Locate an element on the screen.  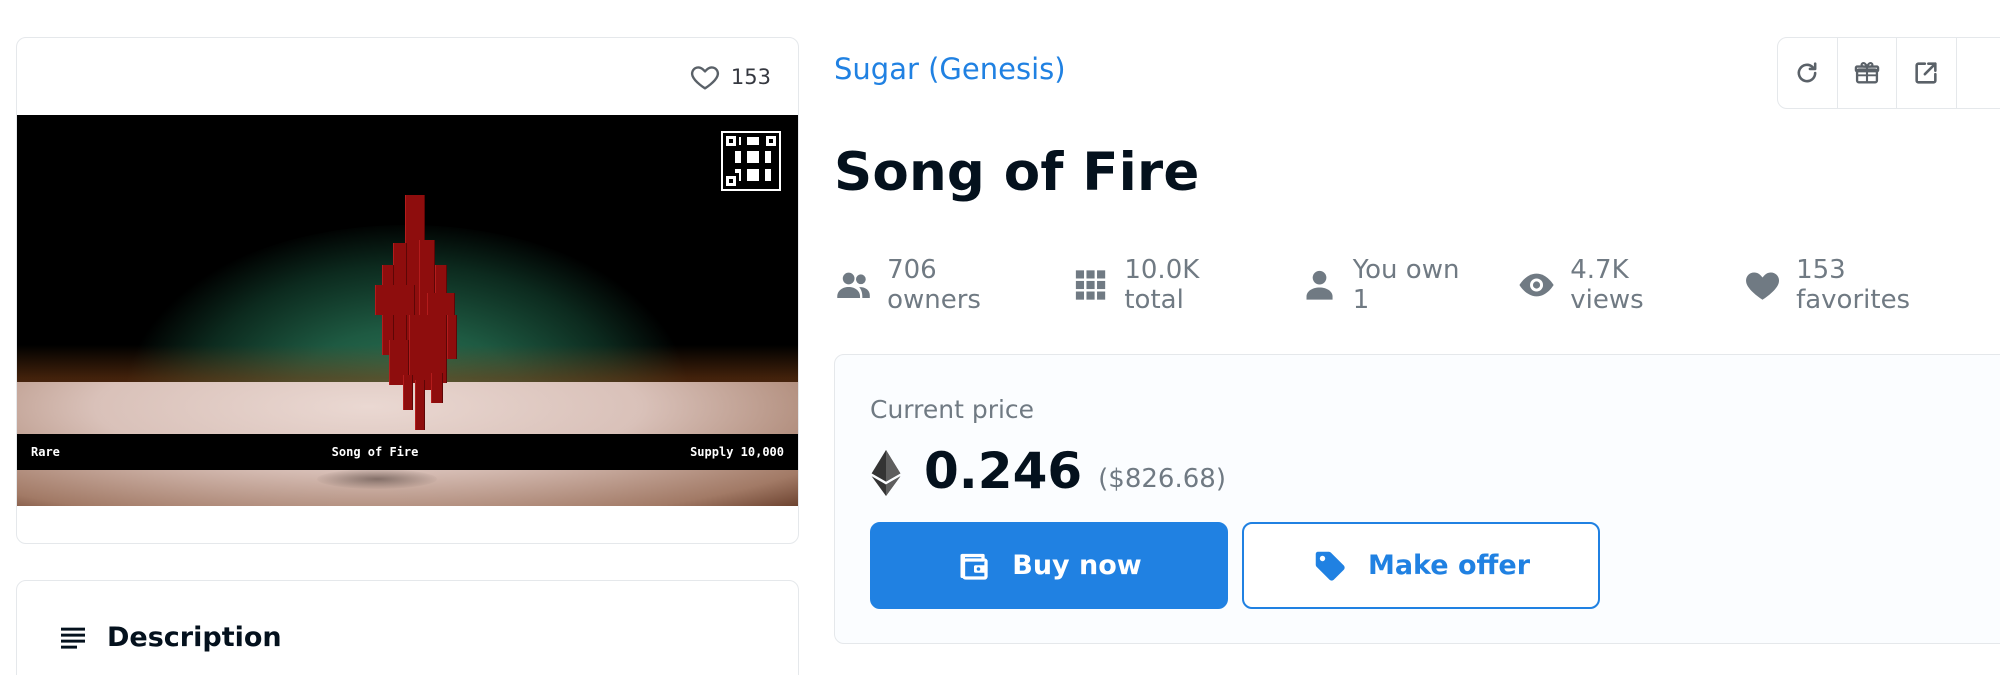
description-title: Description is located at coordinates (194, 637).